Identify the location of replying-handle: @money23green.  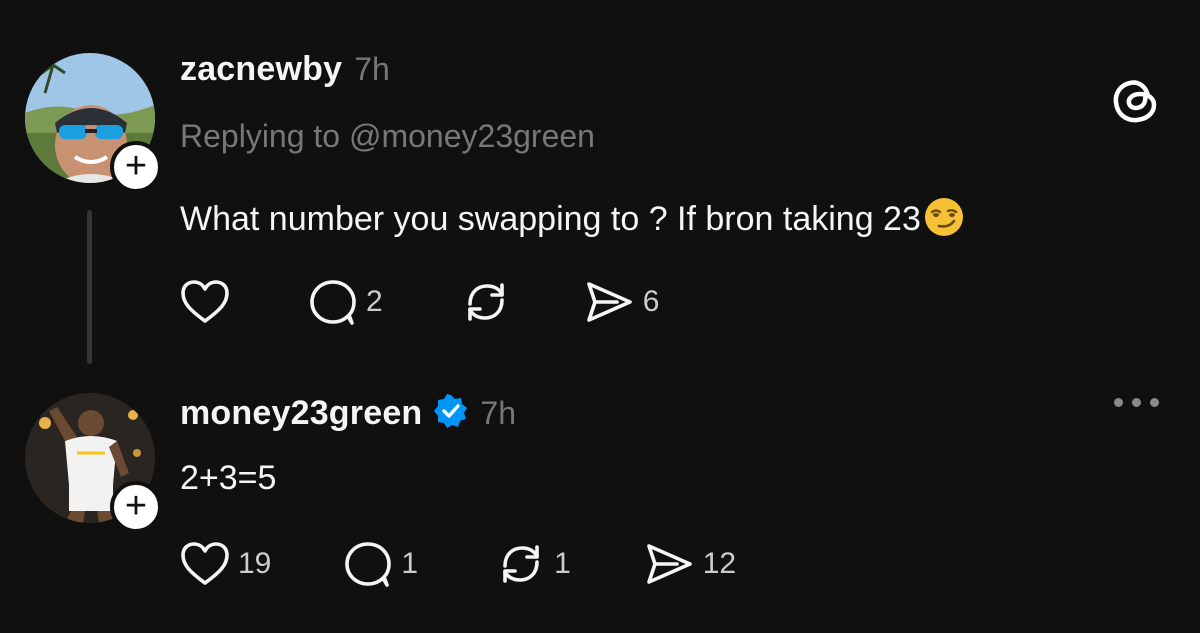
(472, 136).